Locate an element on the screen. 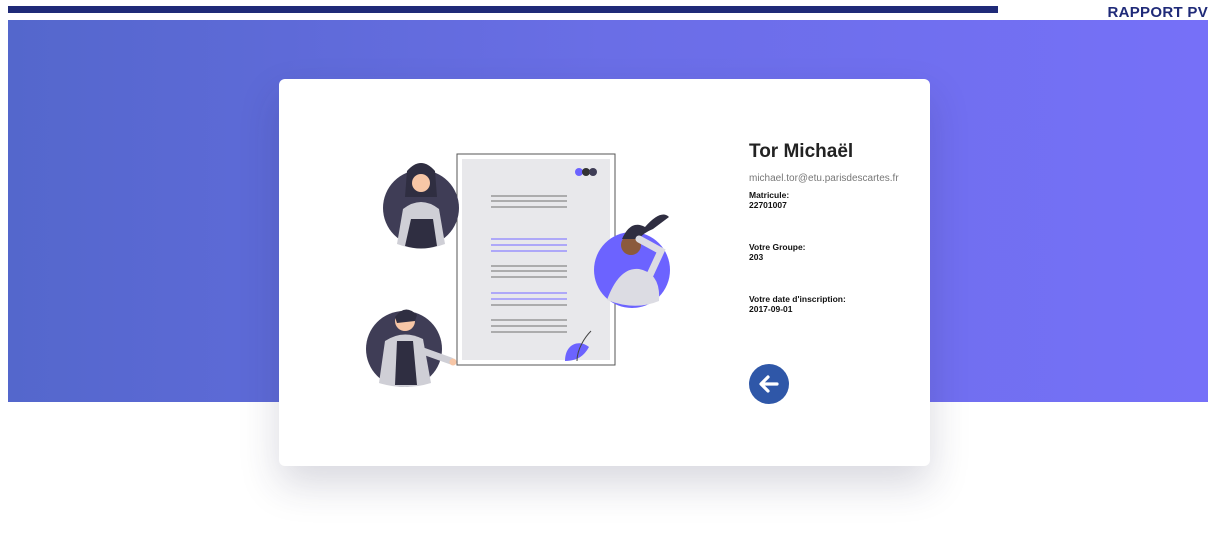 This screenshot has width=1208, height=533. date-label: Votre date d'inscription: is located at coordinates (797, 299).